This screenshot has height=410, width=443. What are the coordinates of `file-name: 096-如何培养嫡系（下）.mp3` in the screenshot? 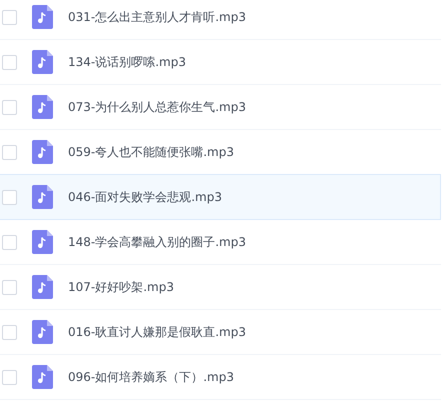 It's located at (151, 377).